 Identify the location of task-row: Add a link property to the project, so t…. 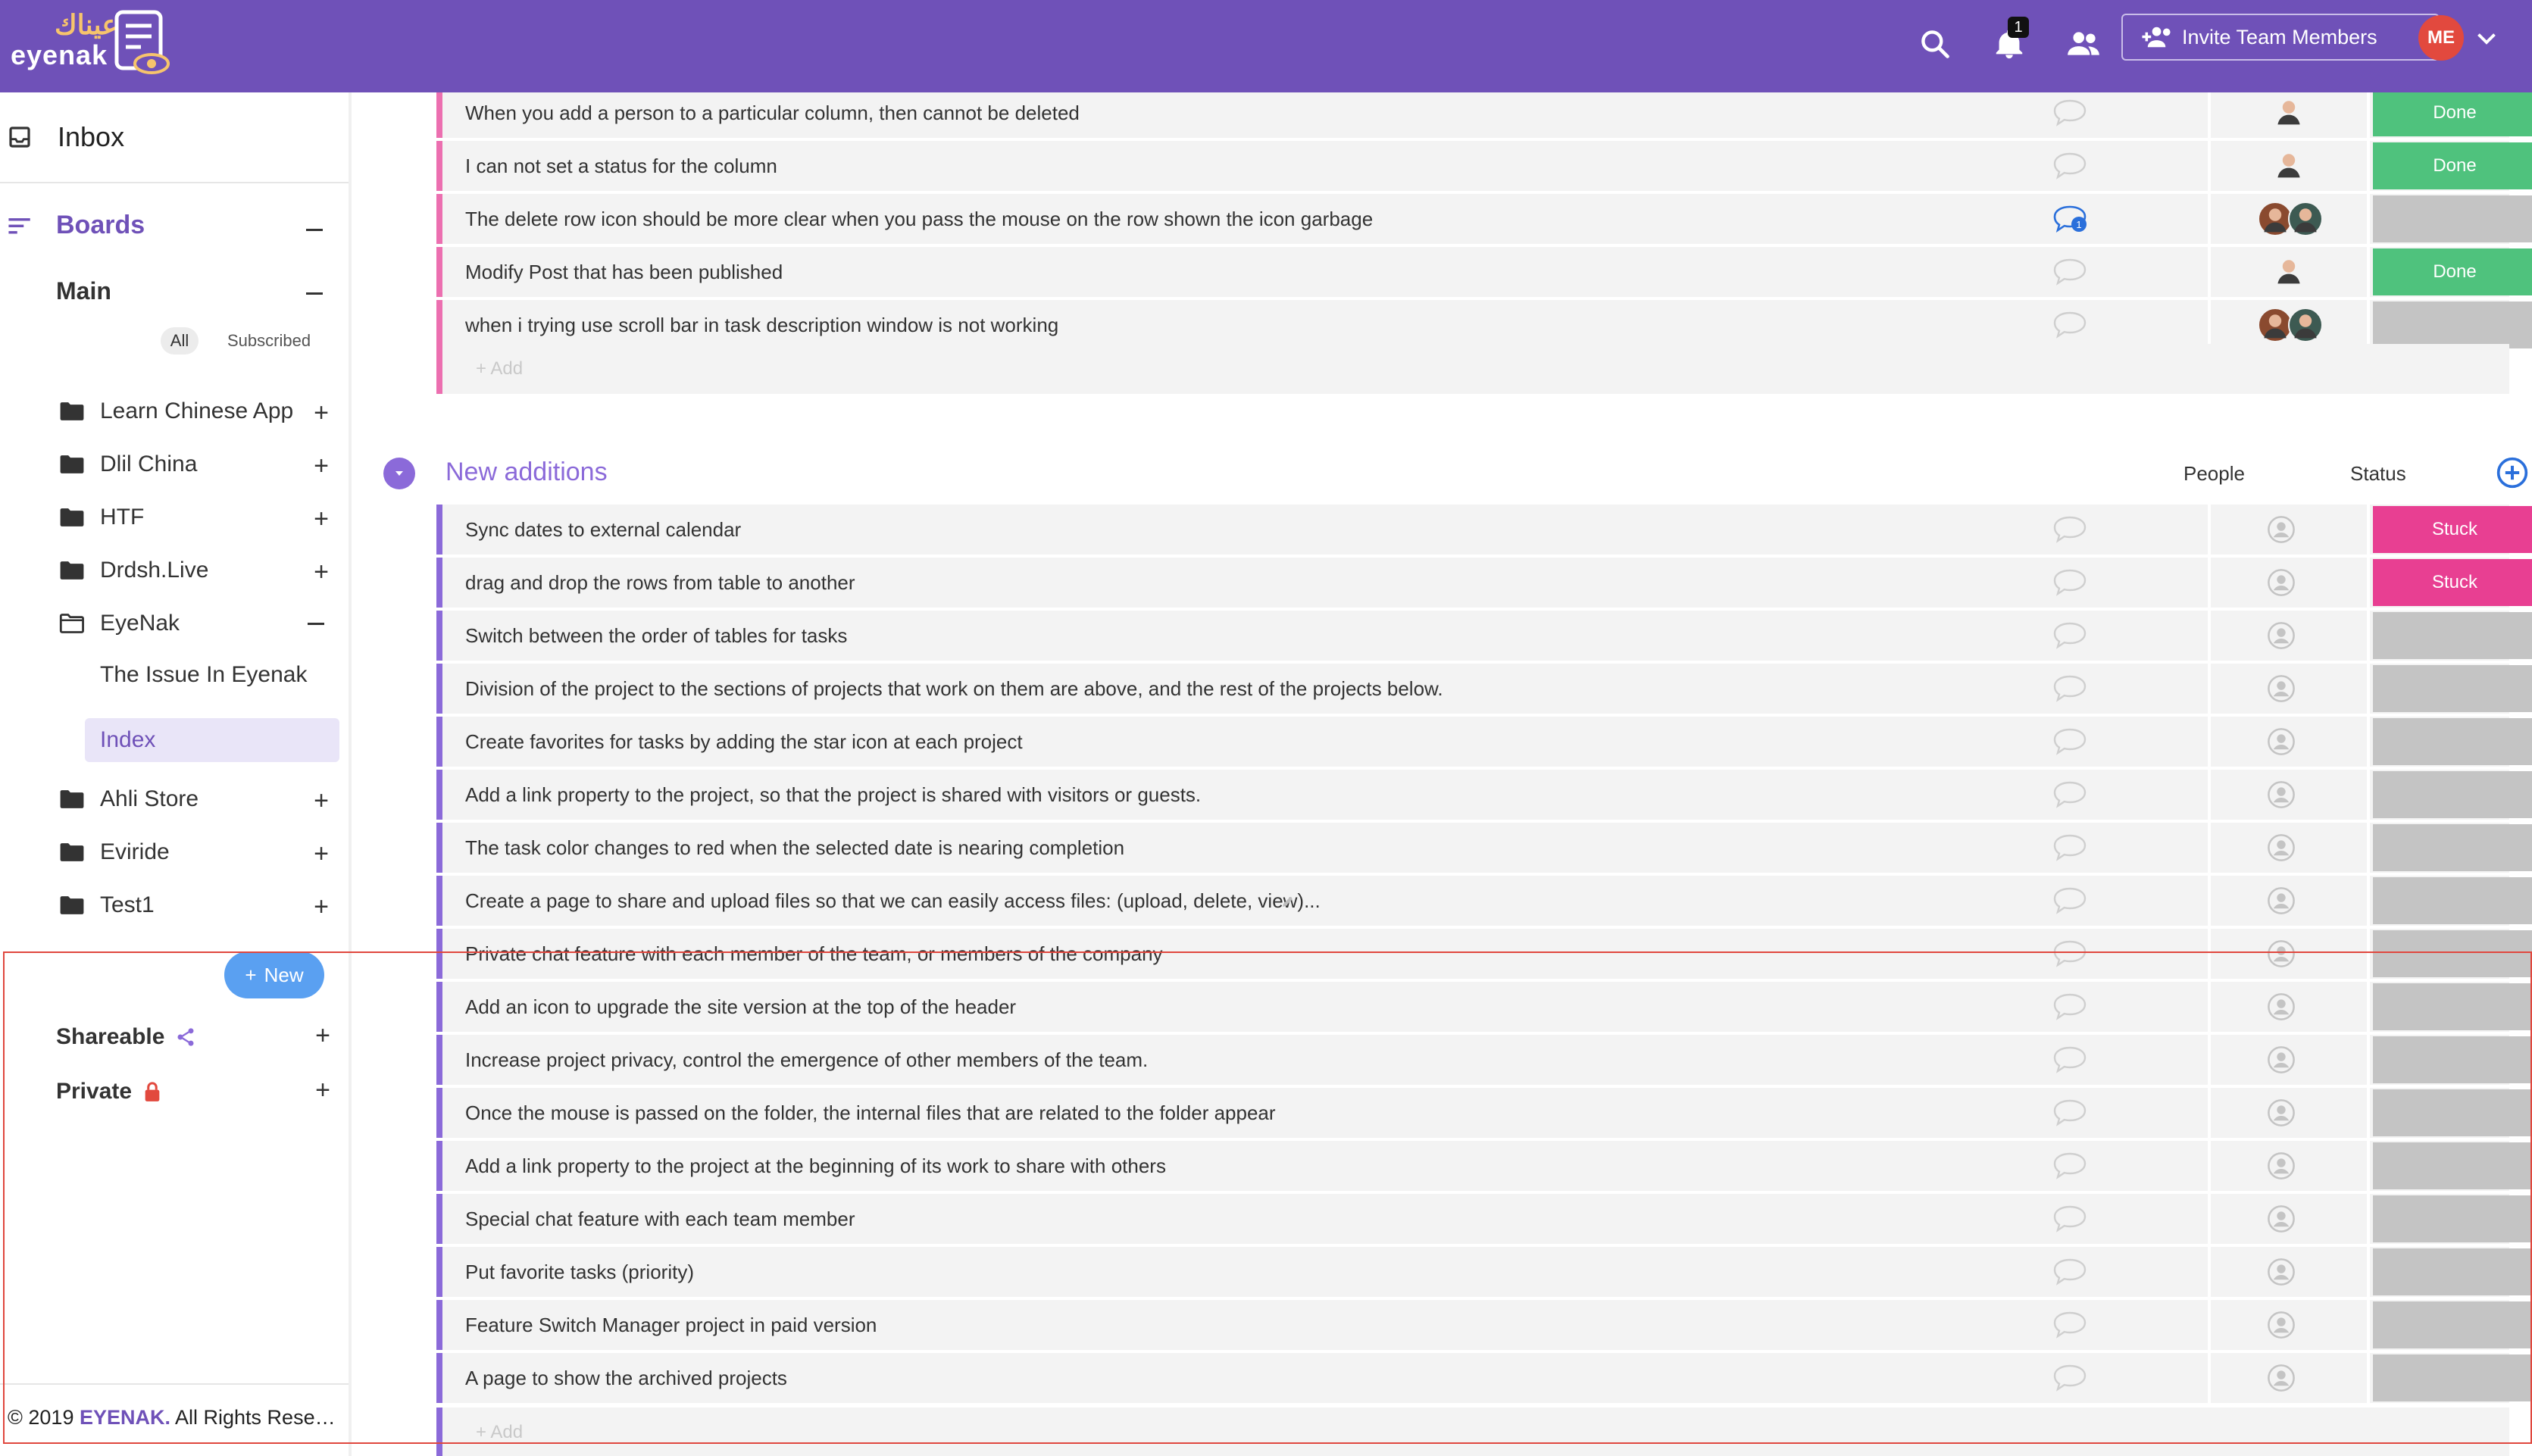
(1484, 795).